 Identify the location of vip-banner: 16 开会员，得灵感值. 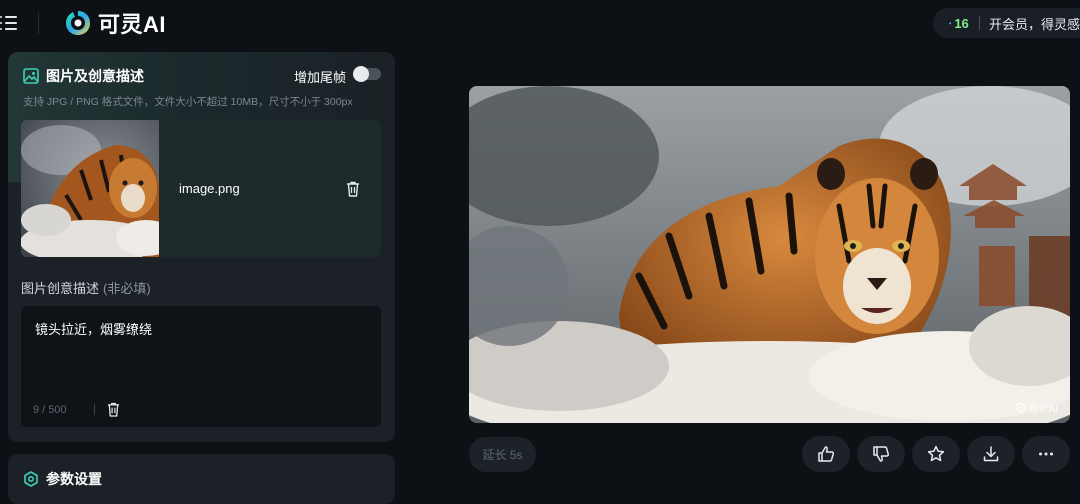
(1006, 23).